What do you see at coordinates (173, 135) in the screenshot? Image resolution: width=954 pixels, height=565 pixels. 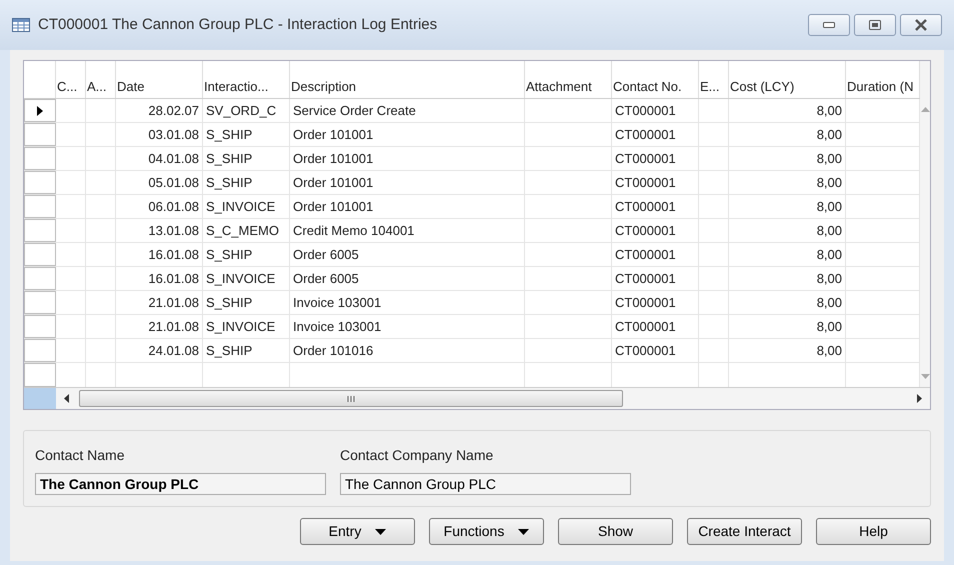 I see `table-cell-text: 03.01.08` at bounding box center [173, 135].